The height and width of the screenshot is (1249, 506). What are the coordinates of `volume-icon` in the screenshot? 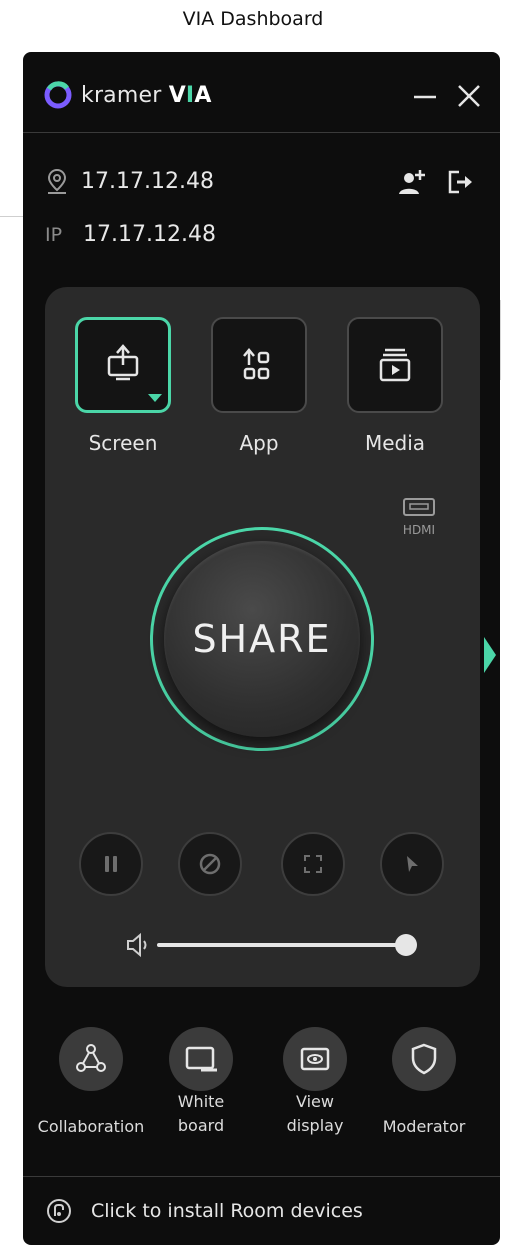 It's located at (137, 945).